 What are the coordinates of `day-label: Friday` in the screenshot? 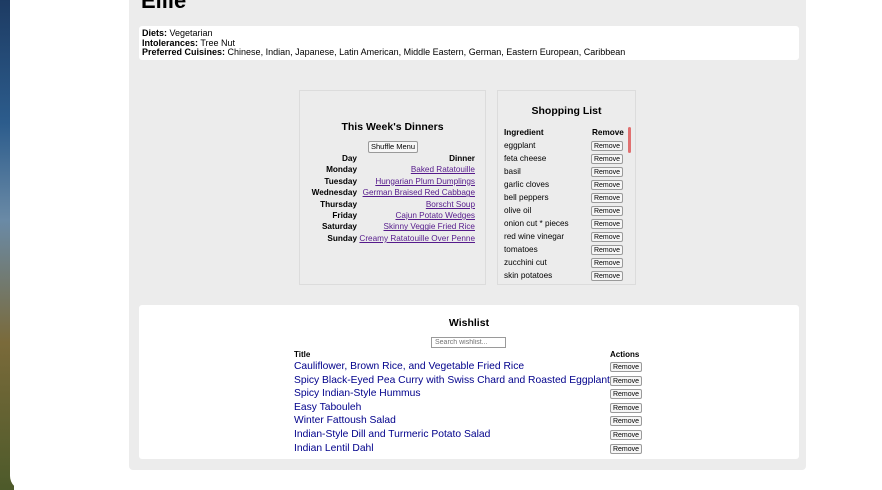 It's located at (344, 215).